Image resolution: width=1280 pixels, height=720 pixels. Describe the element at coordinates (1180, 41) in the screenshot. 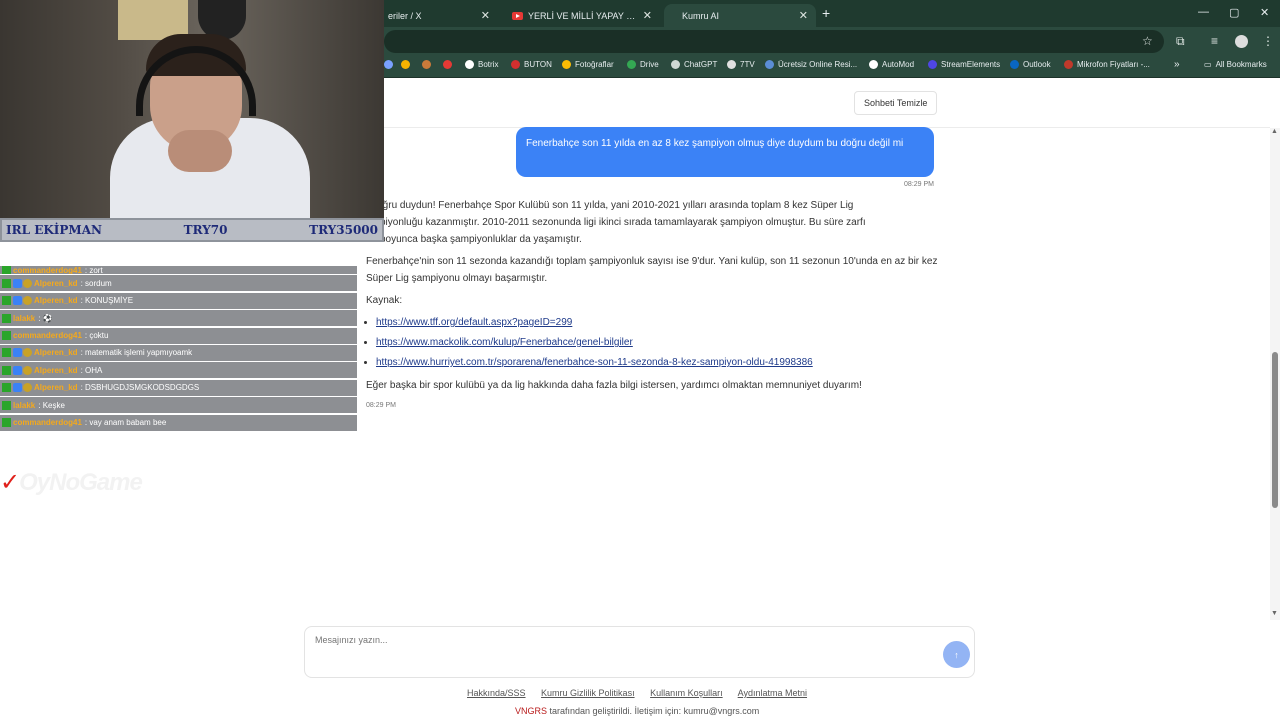

I see `extensions-icon: ⧉` at that location.